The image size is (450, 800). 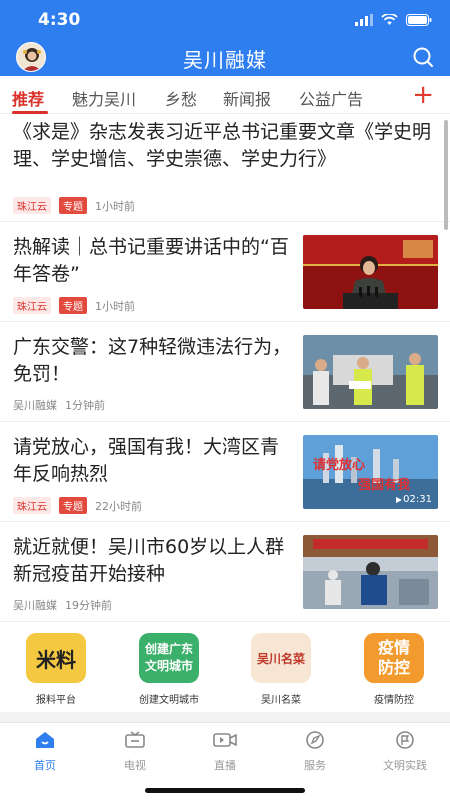 I want to click on search-icon, so click(x=423, y=57).